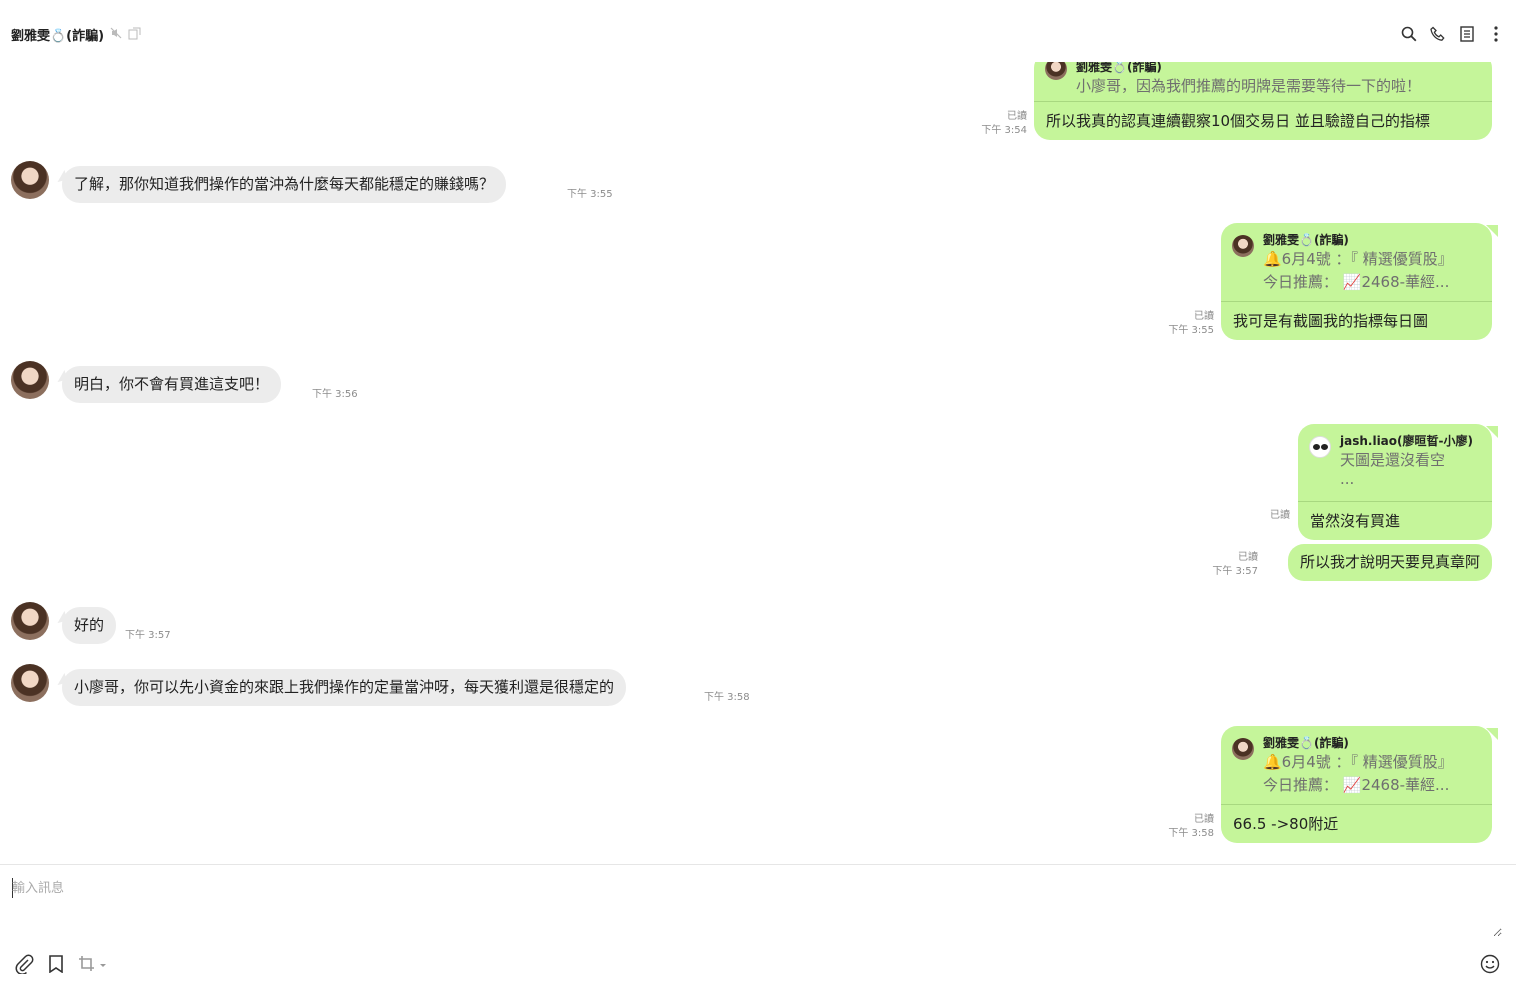 This screenshot has height=985, width=1516. Describe the element at coordinates (1191, 826) in the screenshot. I see `read-receipt: 已讀 下午 3:58` at that location.